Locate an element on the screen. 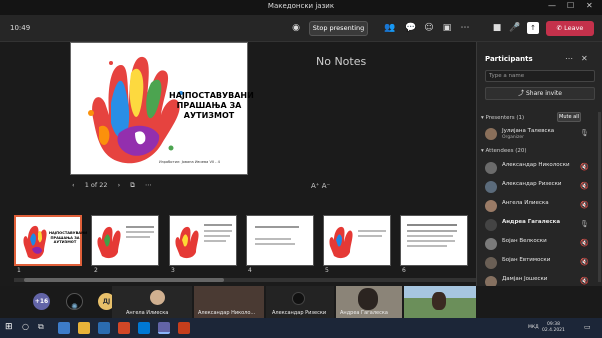  share-icon: ⤴ is located at coordinates (522, 93).